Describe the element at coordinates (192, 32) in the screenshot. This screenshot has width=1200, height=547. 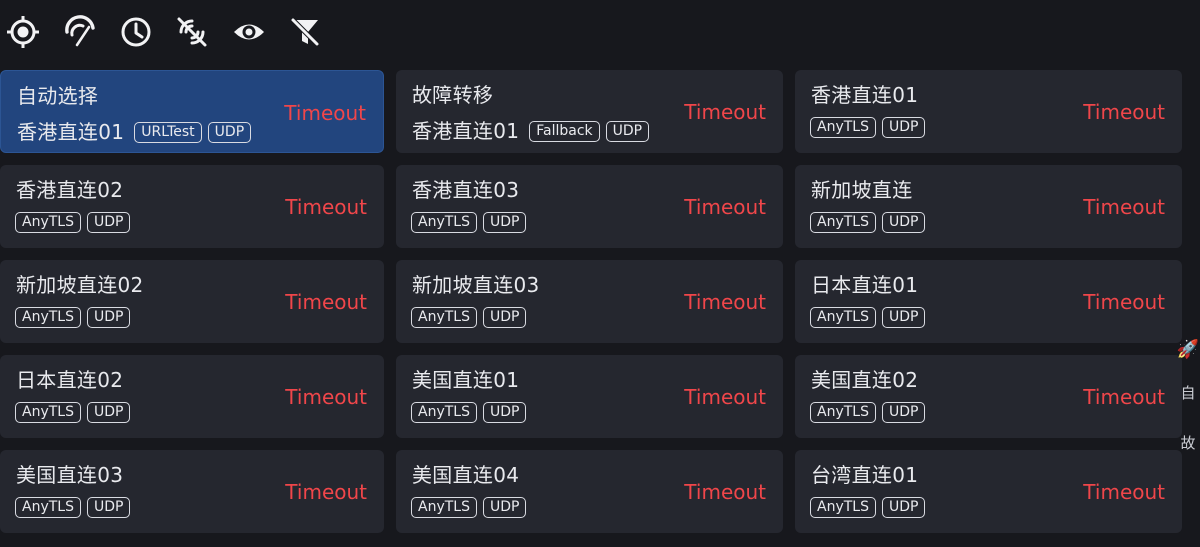
I see `no-signal-icon` at that location.